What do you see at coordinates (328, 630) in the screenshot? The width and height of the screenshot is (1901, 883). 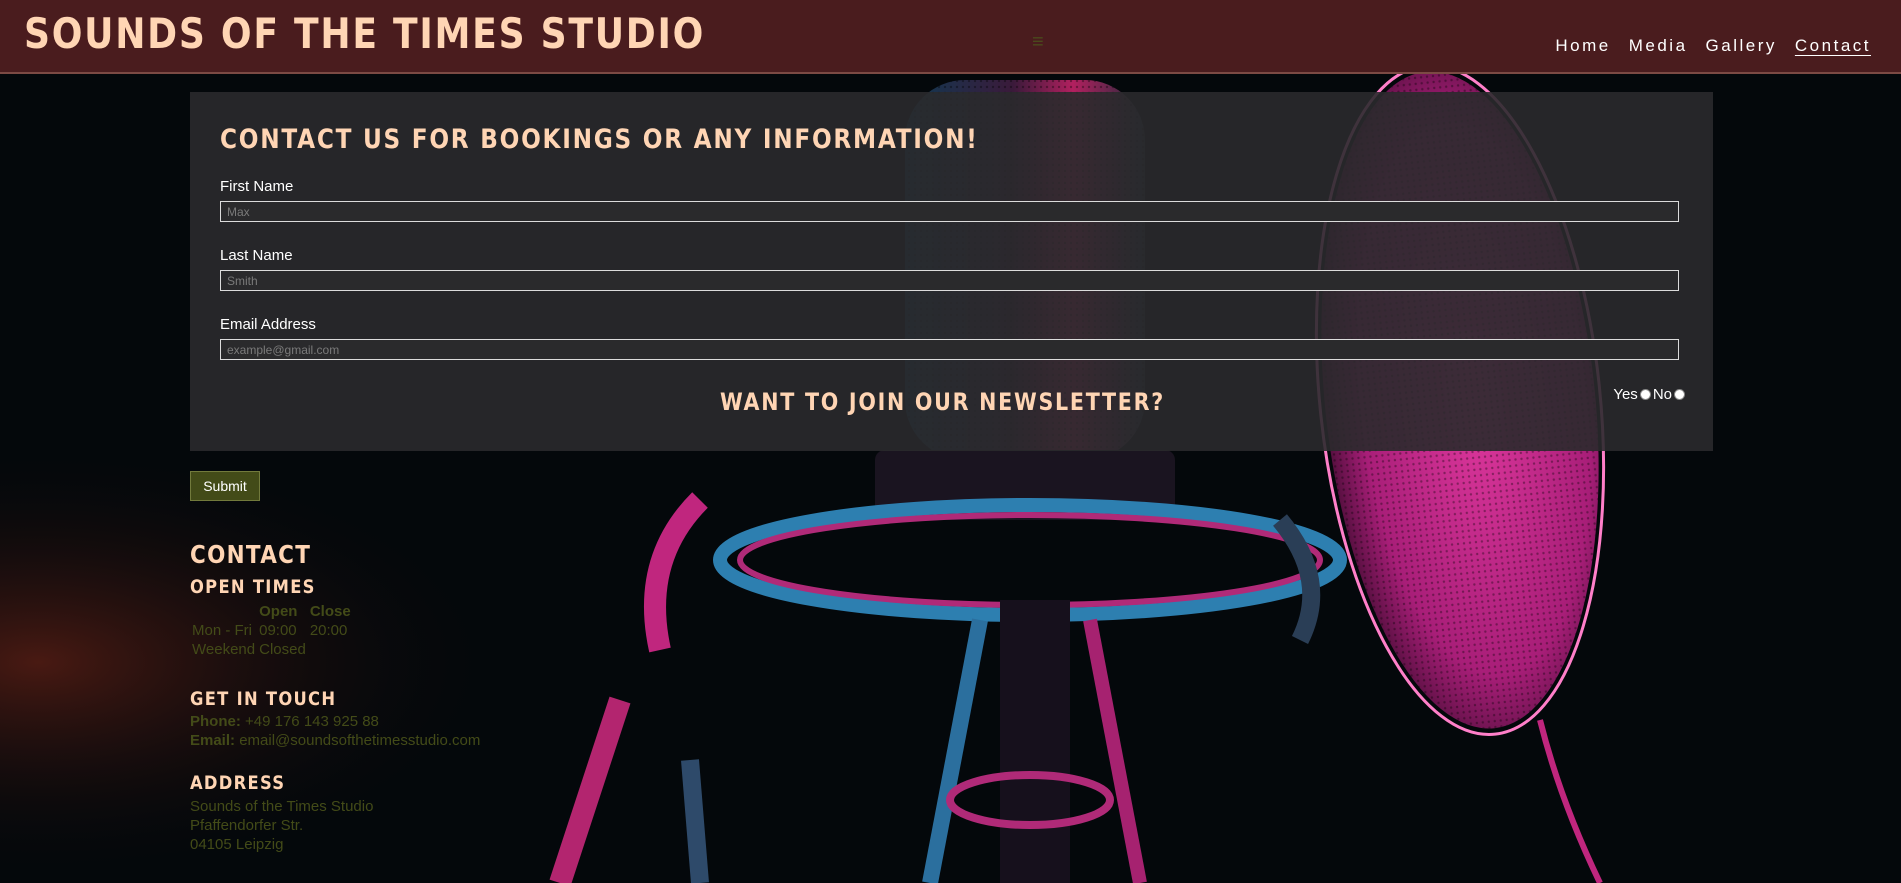 I see `table-cell: 20:00` at bounding box center [328, 630].